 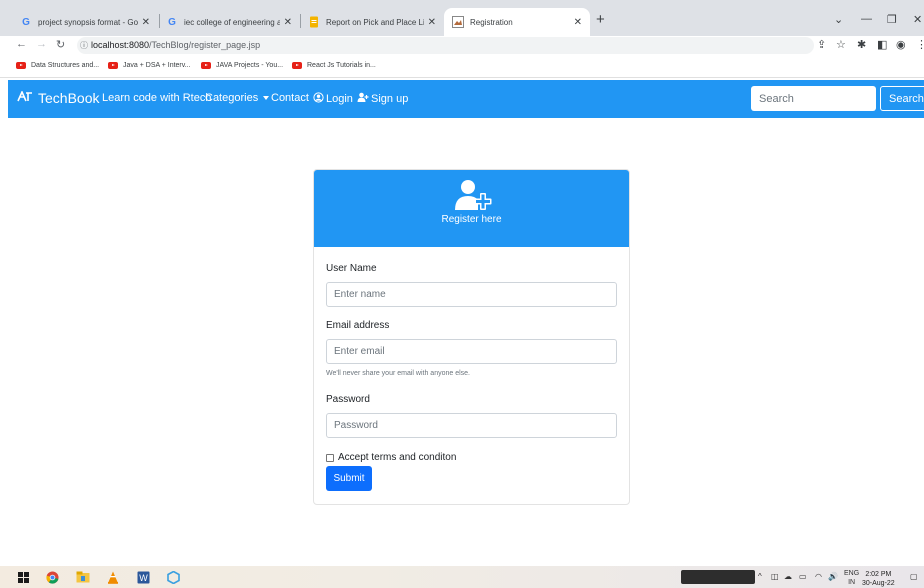 What do you see at coordinates (120, 45) in the screenshot?
I see `url-host: localhost:8080` at bounding box center [120, 45].